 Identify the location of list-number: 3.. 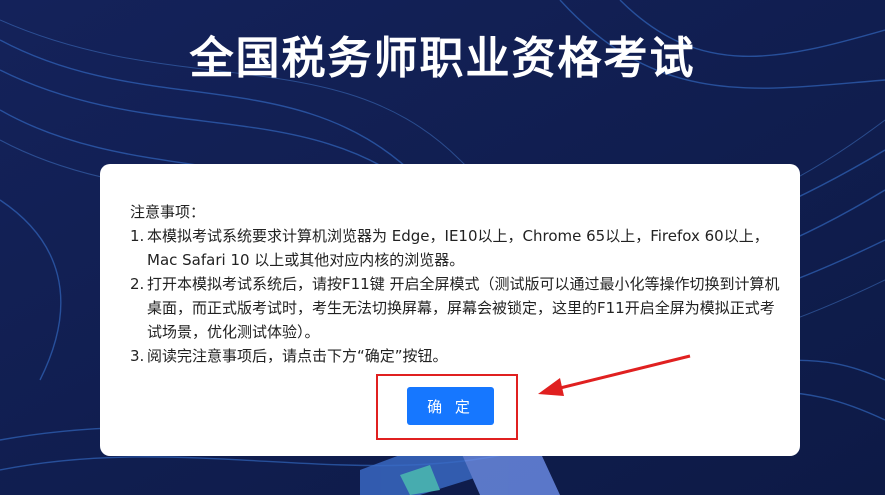
(137, 356).